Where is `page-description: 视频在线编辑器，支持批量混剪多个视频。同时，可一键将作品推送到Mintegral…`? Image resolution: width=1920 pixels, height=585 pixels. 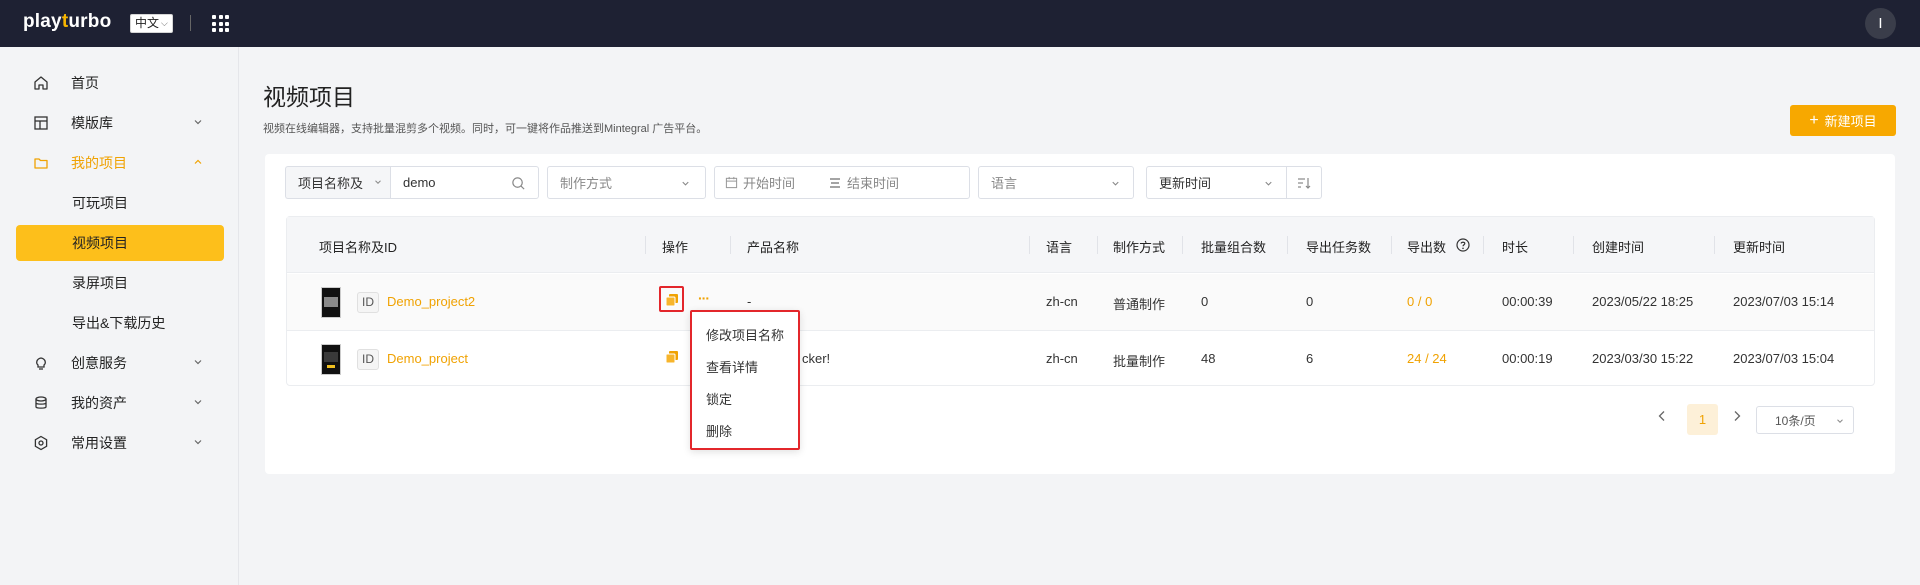
page-description: 视频在线编辑器，支持批量混剪多个视频。同时，可一键将作品推送到Mintegral… is located at coordinates (485, 129).